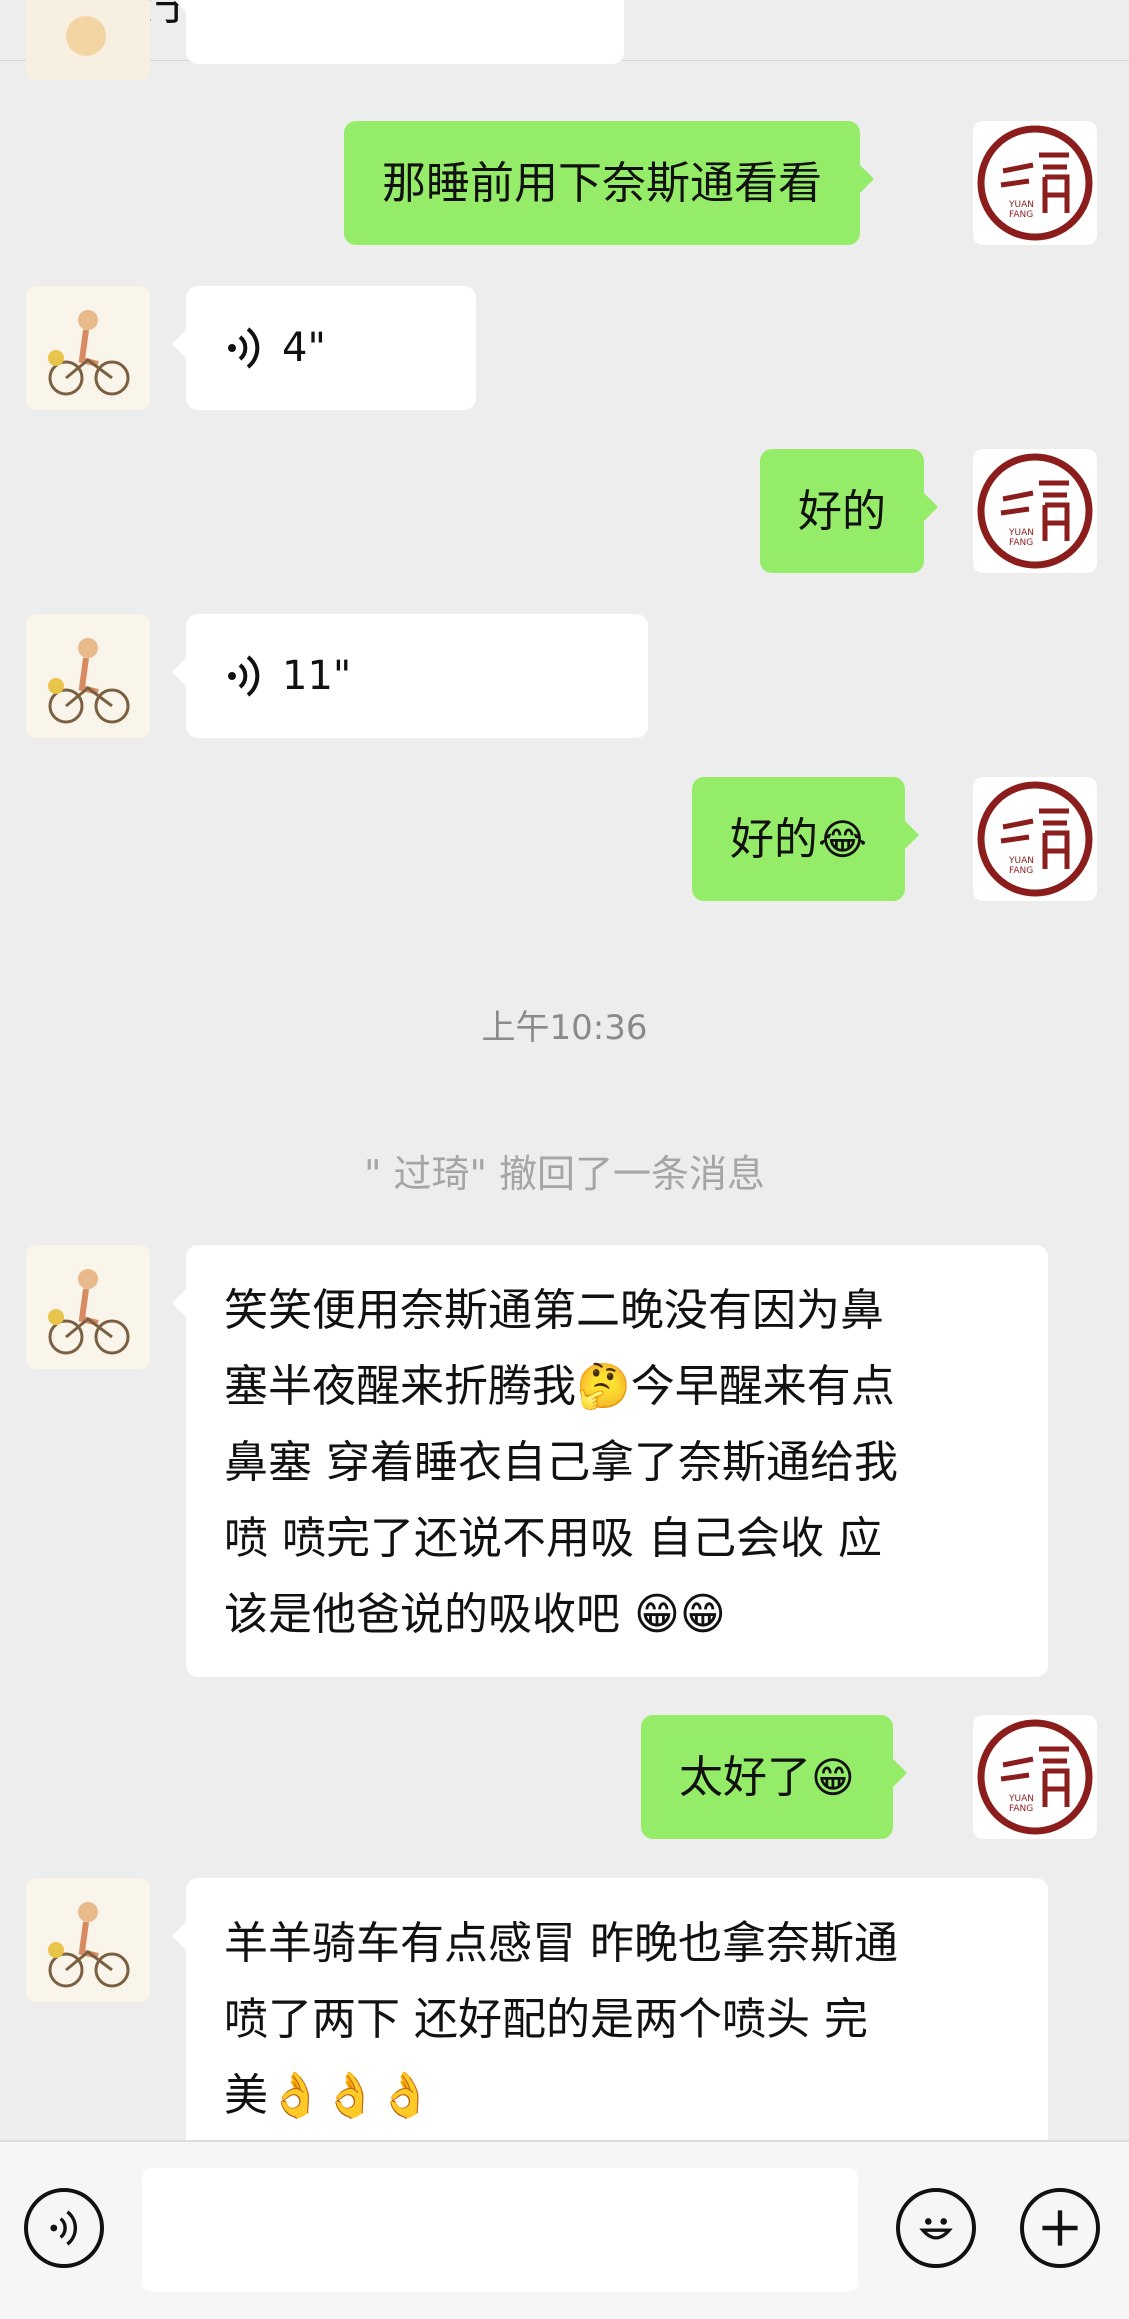  Describe the element at coordinates (602, 183) in the screenshot. I see `message-text: 那睡前用下奈斯通看看` at that location.